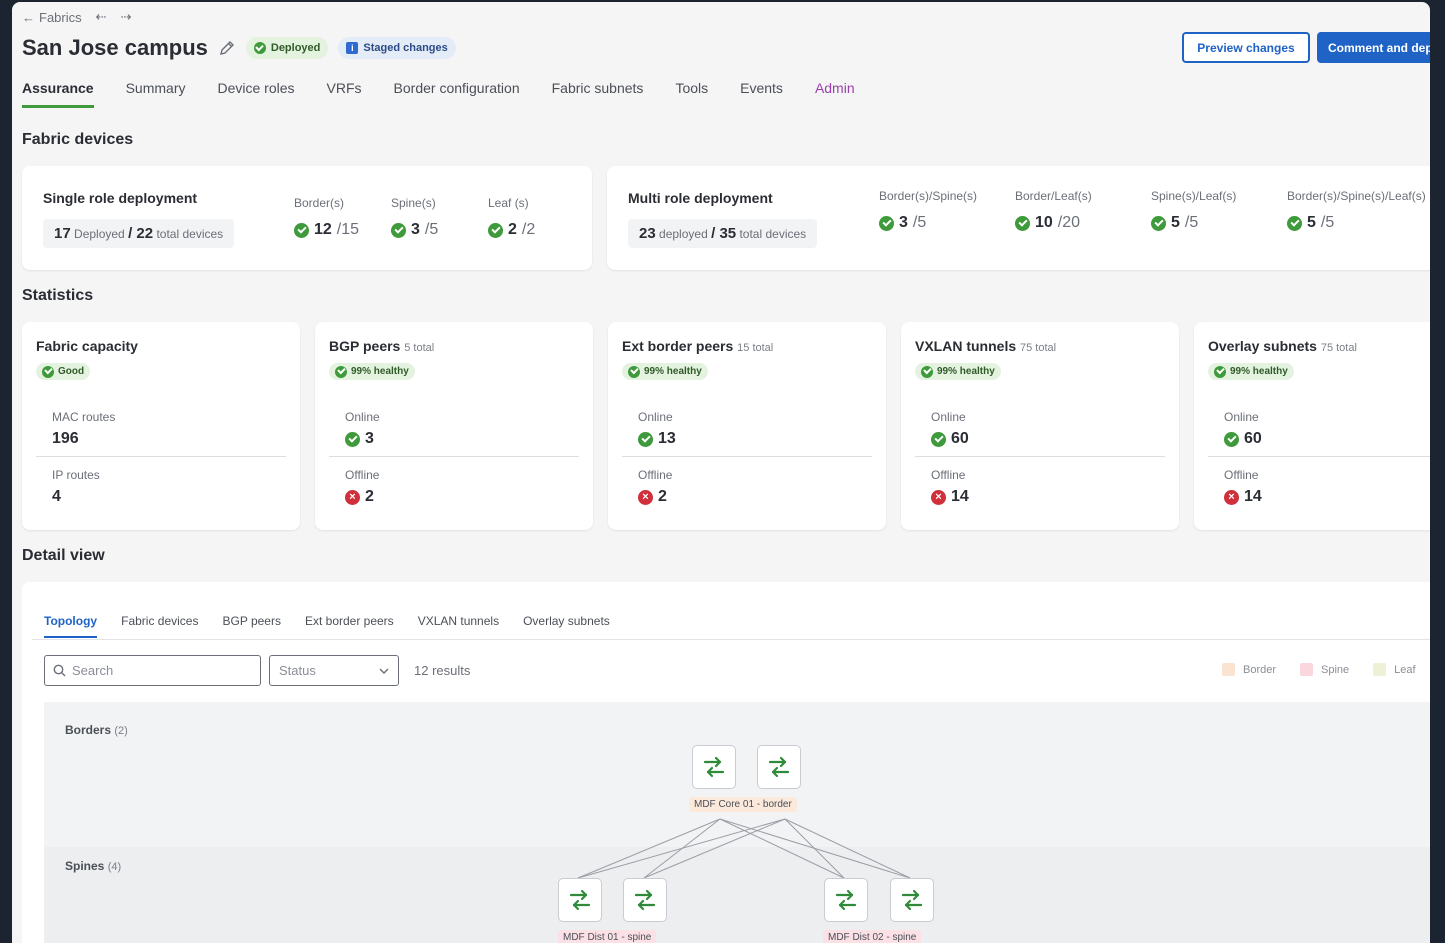 Image resolution: width=1445 pixels, height=943 pixels. I want to click on tab-vxlan-tunnels: VXLAN tunnels, so click(458, 626).